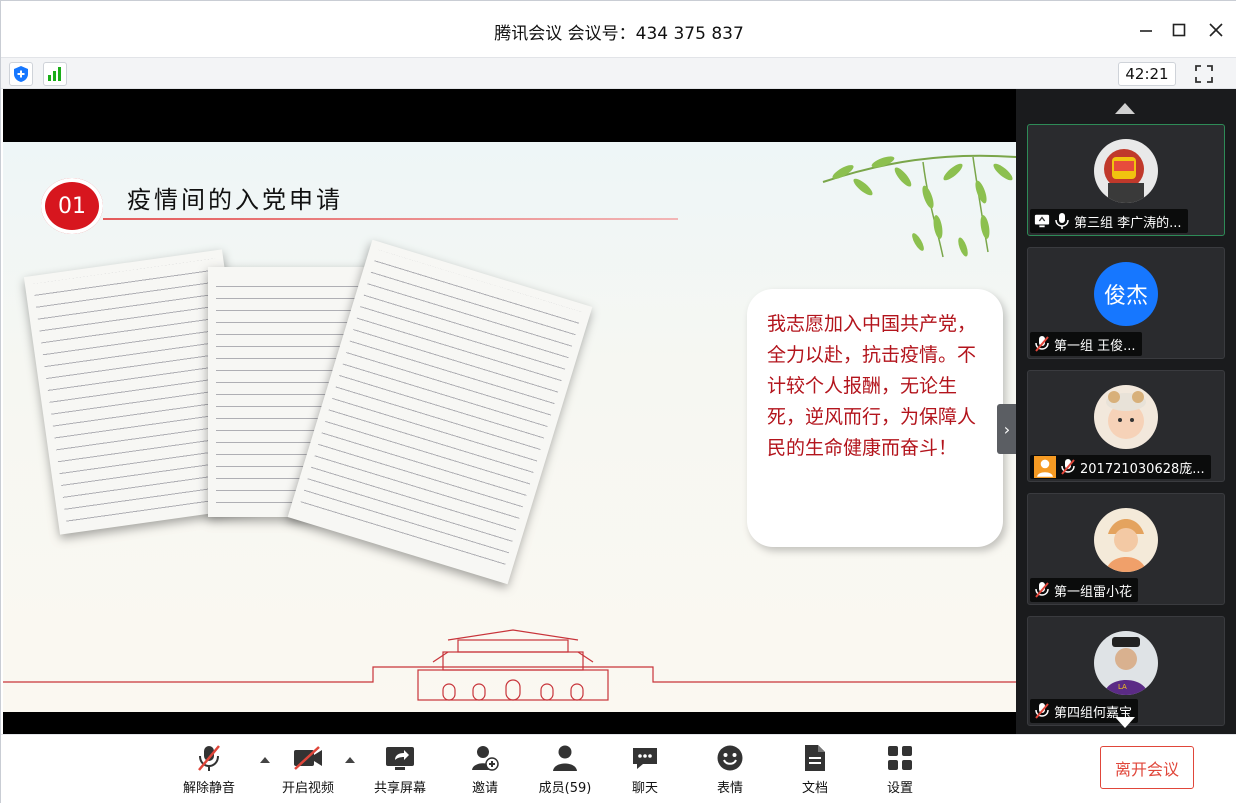 The width and height of the screenshot is (1236, 804). Describe the element at coordinates (72, 206) in the screenshot. I see `slide-number-badge: 01` at that location.